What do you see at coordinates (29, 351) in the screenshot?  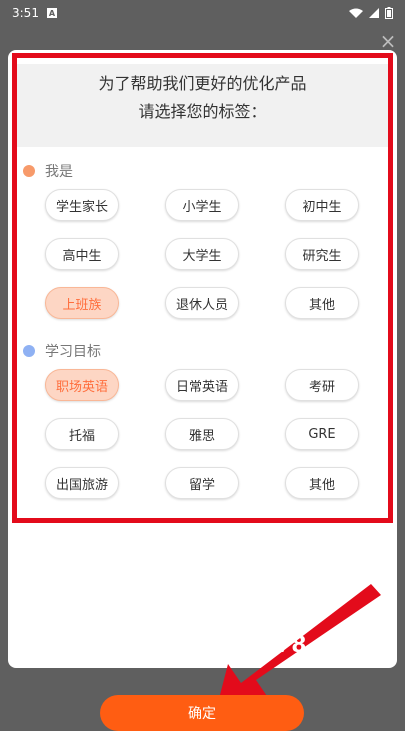 I see `blue-dot-icon` at bounding box center [29, 351].